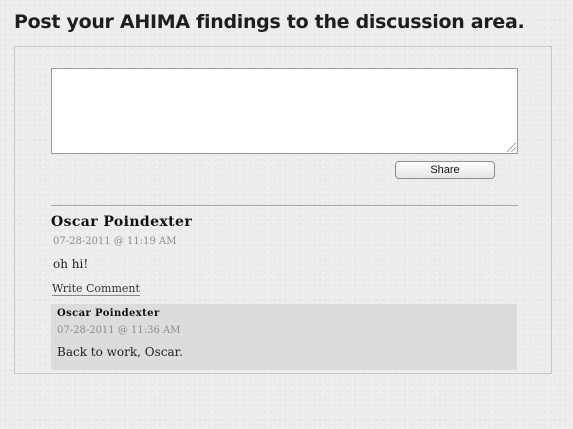  Describe the element at coordinates (96, 289) in the screenshot. I see `write-comment-link: Write Comment` at that location.